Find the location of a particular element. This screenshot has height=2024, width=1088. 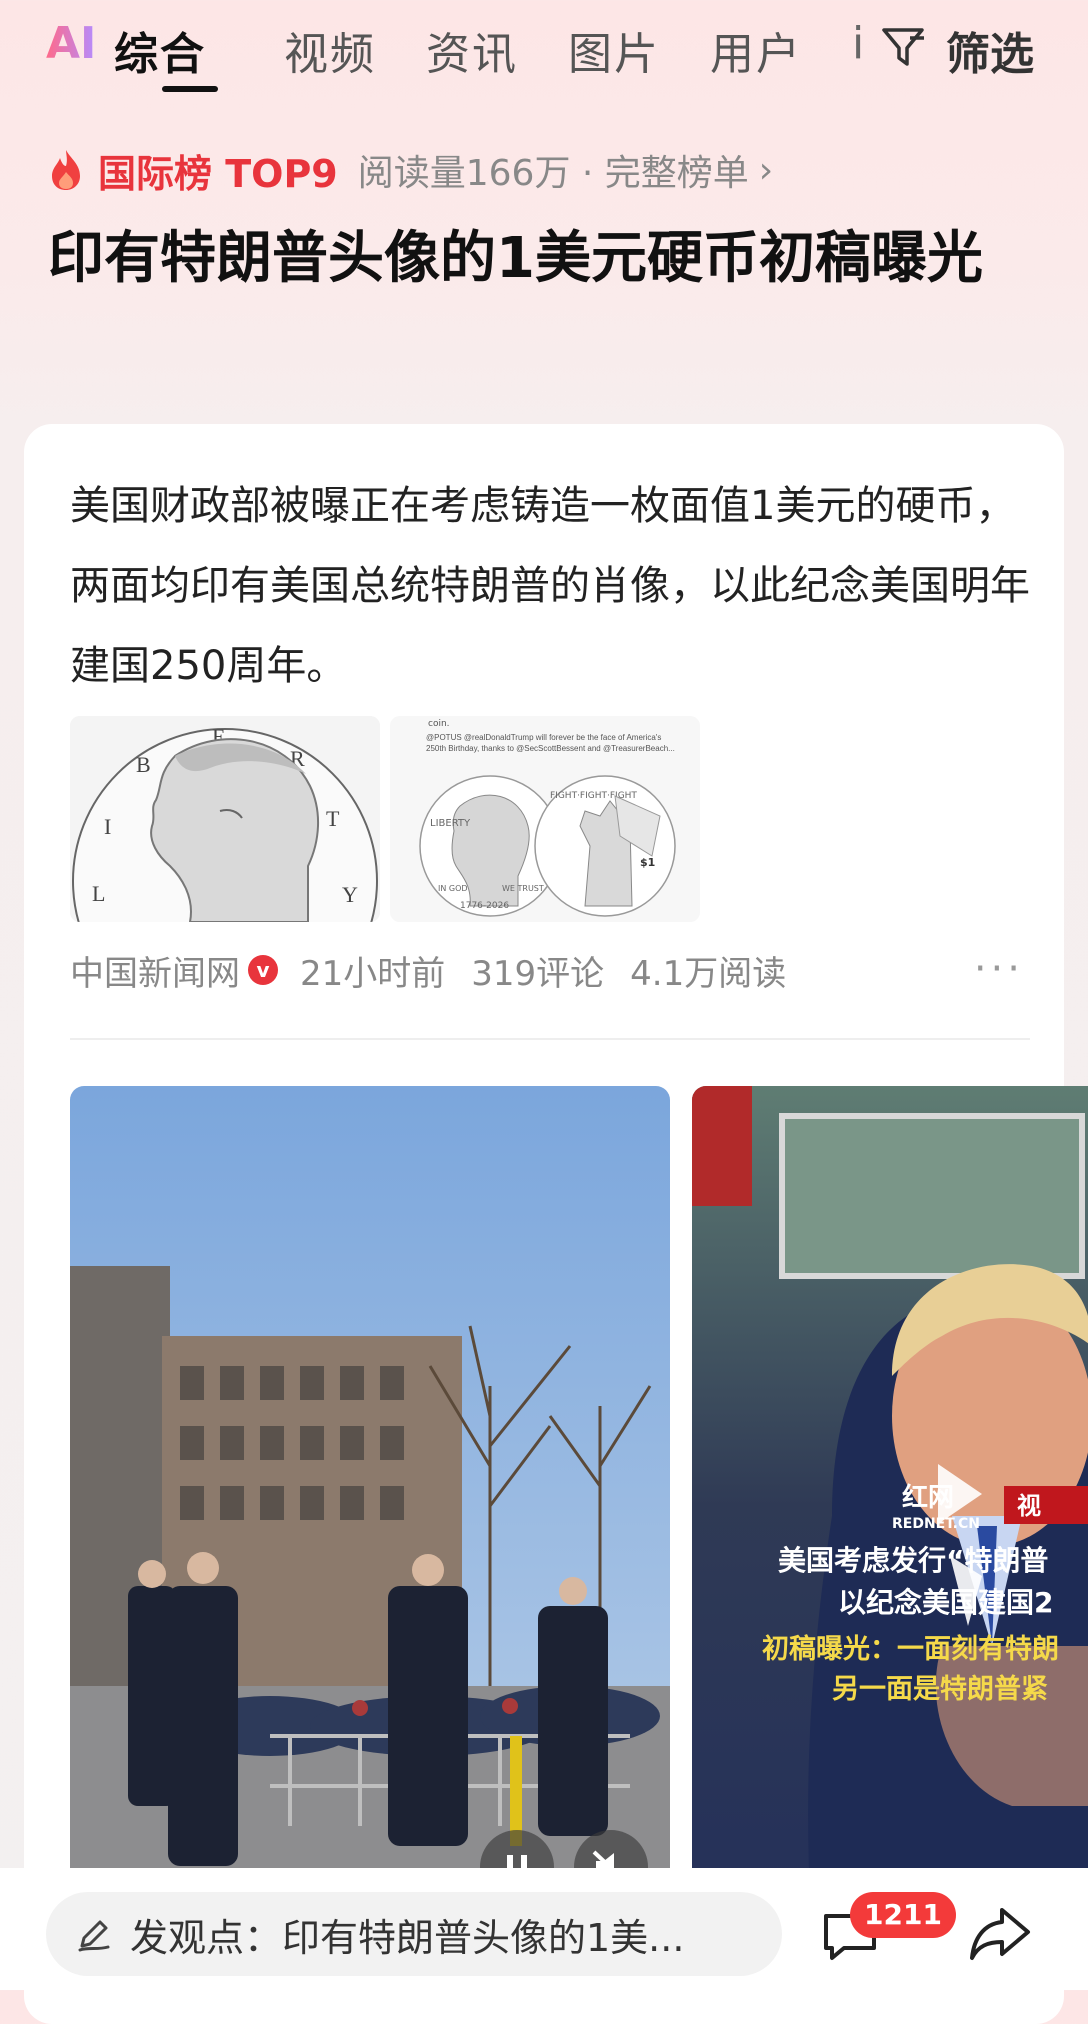

video-title-line2: 以纪念美国建国2 is located at coordinates (945, 1602).